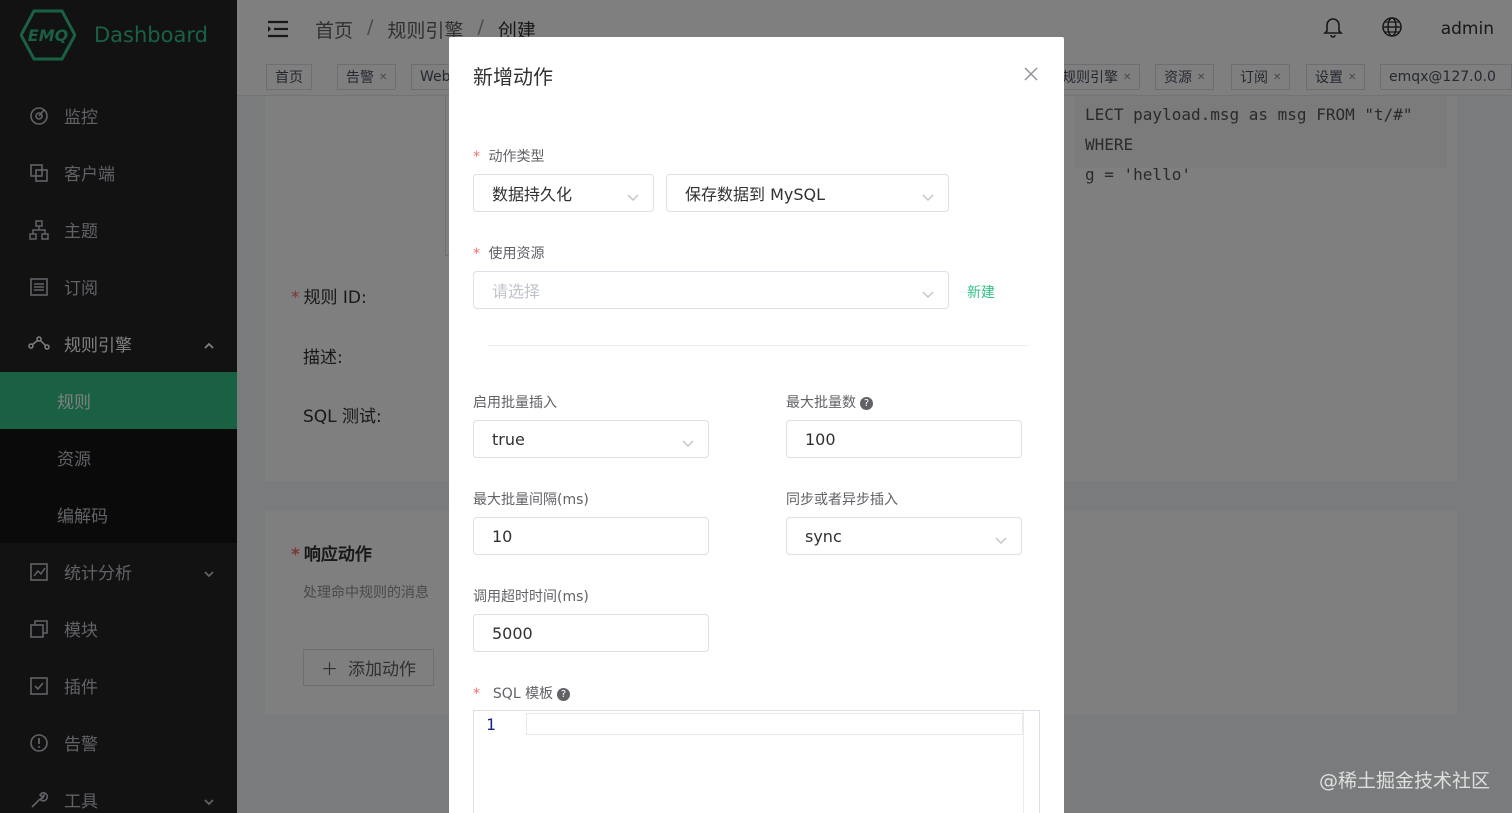 Image resolution: width=1512 pixels, height=813 pixels. What do you see at coordinates (591, 633) in the screenshot?
I see `timeout-input: 5000` at bounding box center [591, 633].